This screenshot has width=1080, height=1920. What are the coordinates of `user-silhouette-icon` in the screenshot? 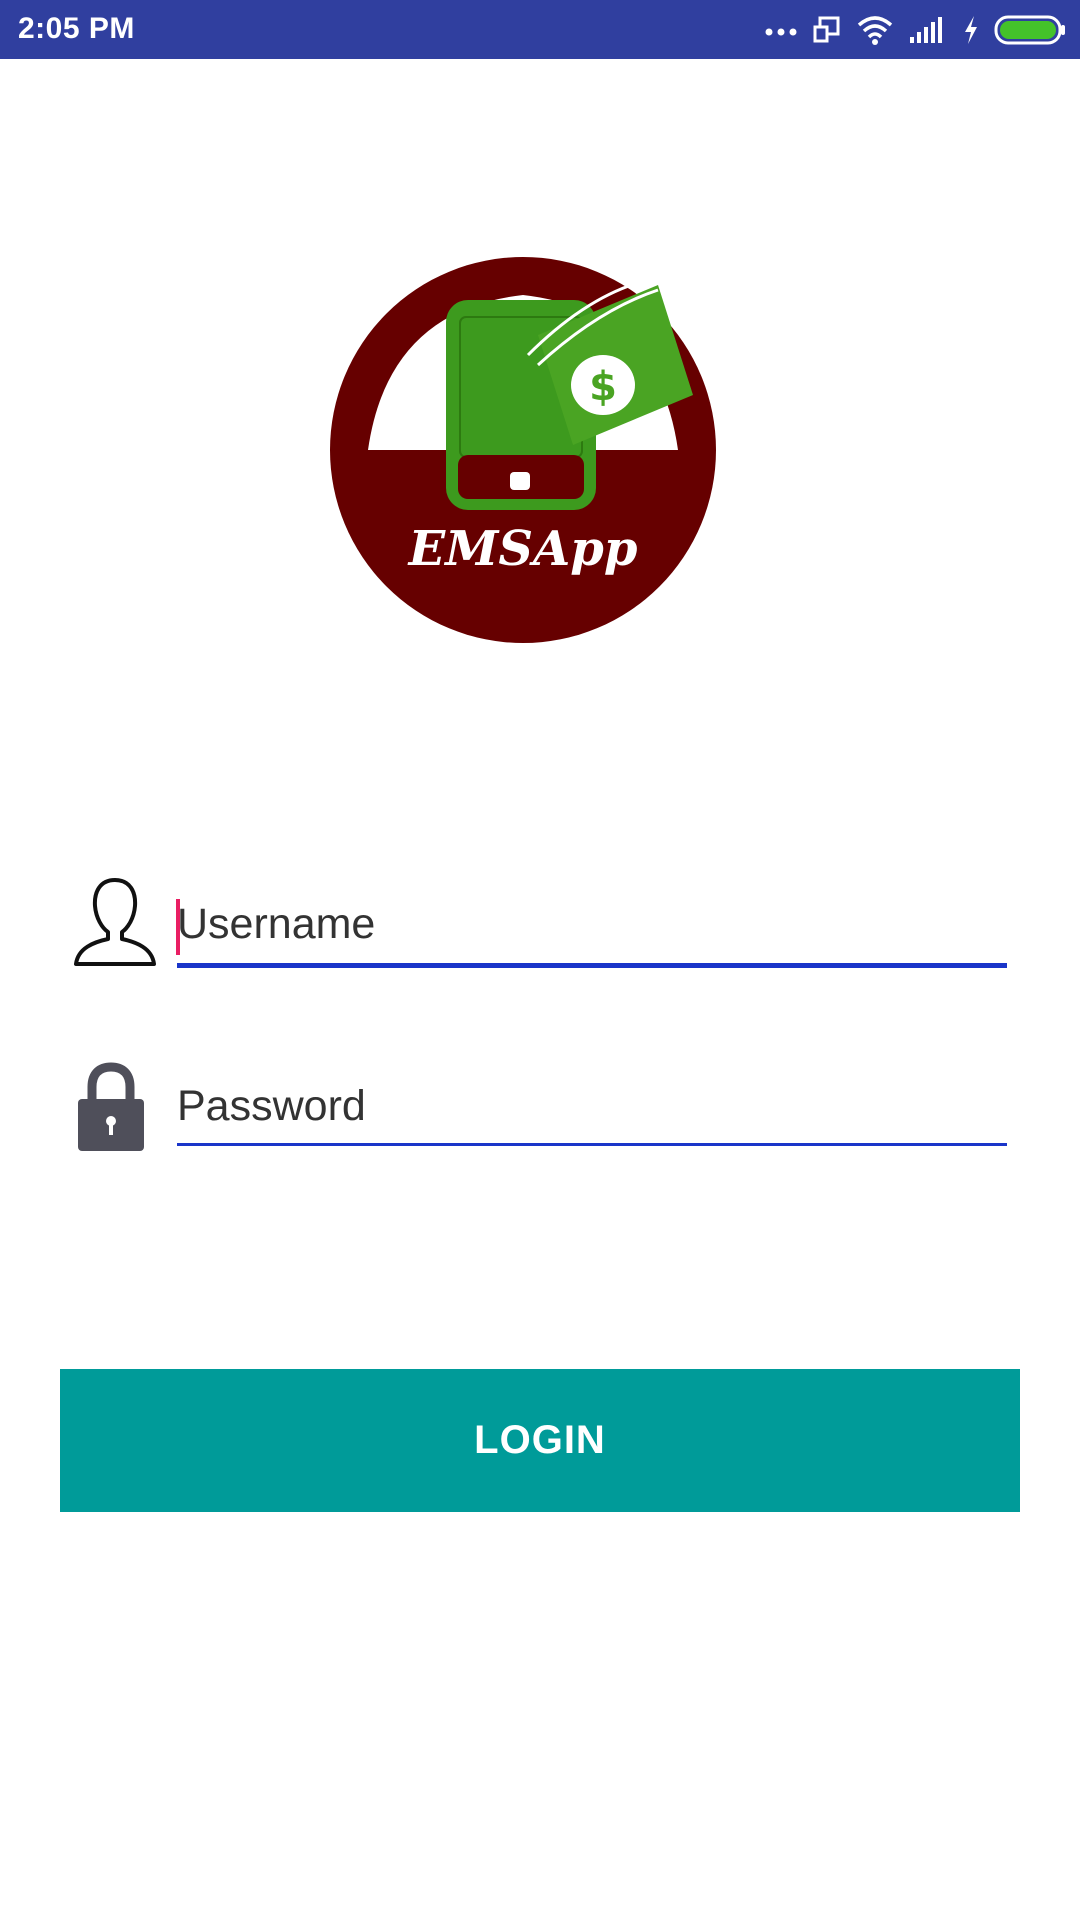 It's located at (115, 924).